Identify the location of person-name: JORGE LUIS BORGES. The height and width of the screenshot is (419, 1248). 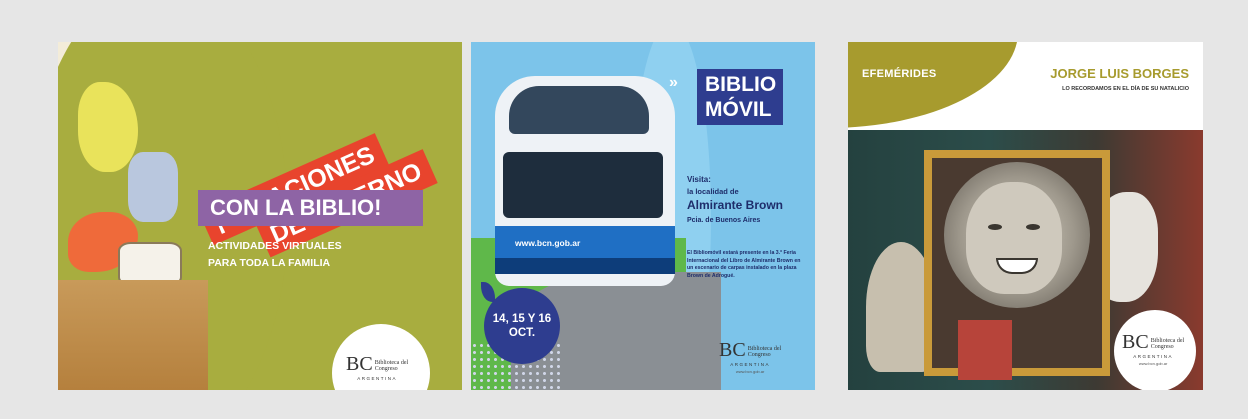
(1119, 73).